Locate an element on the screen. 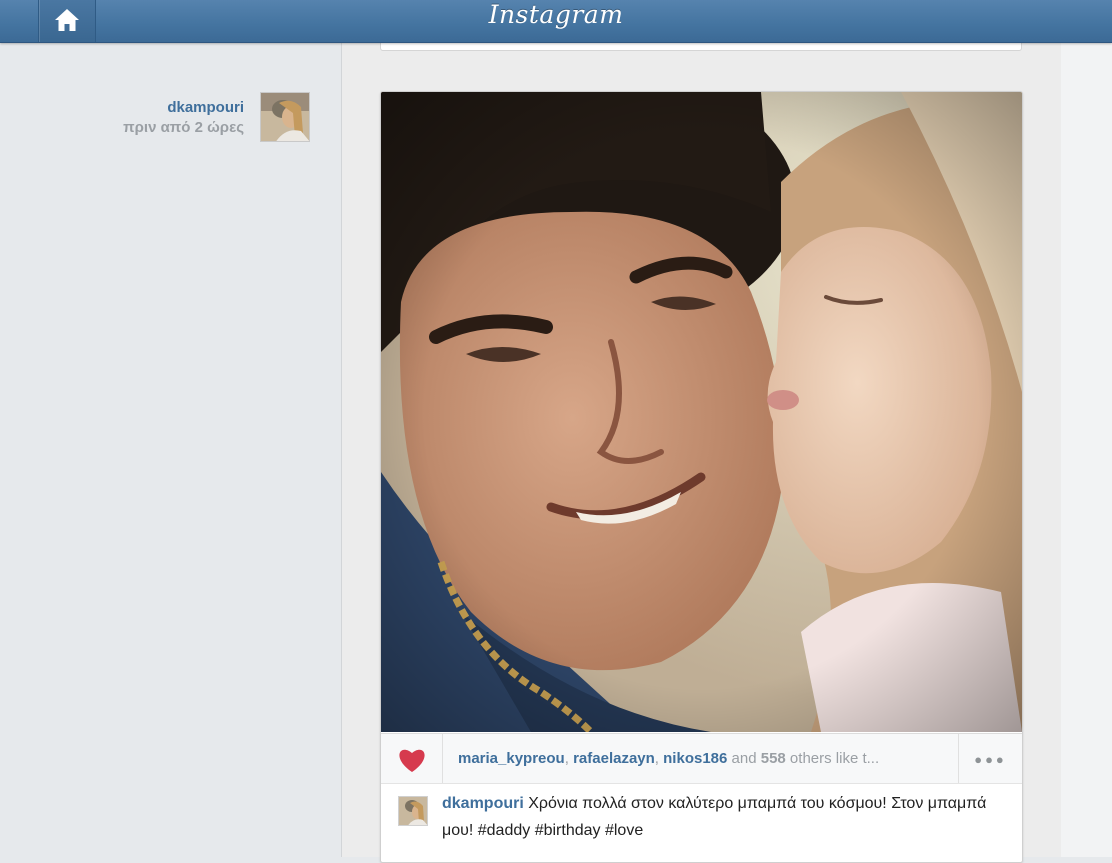  heart-icon is located at coordinates (412, 760).